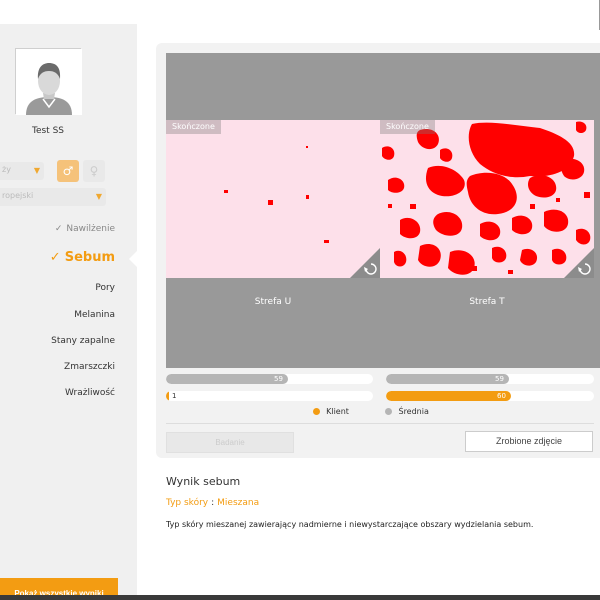  I want to click on sebum-map-zone-t, so click(486, 198).